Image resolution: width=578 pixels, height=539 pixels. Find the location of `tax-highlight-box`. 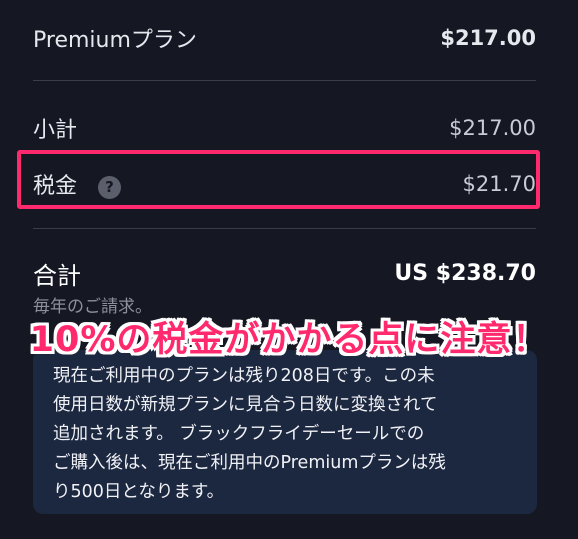

tax-highlight-box is located at coordinates (278, 179).